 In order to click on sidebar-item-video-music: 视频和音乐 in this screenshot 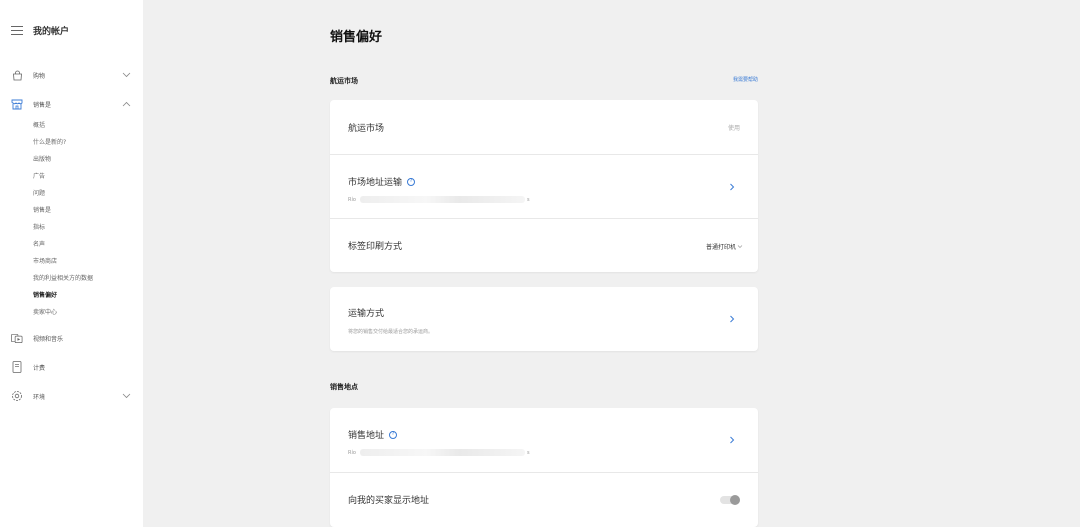, I will do `click(71, 338)`.